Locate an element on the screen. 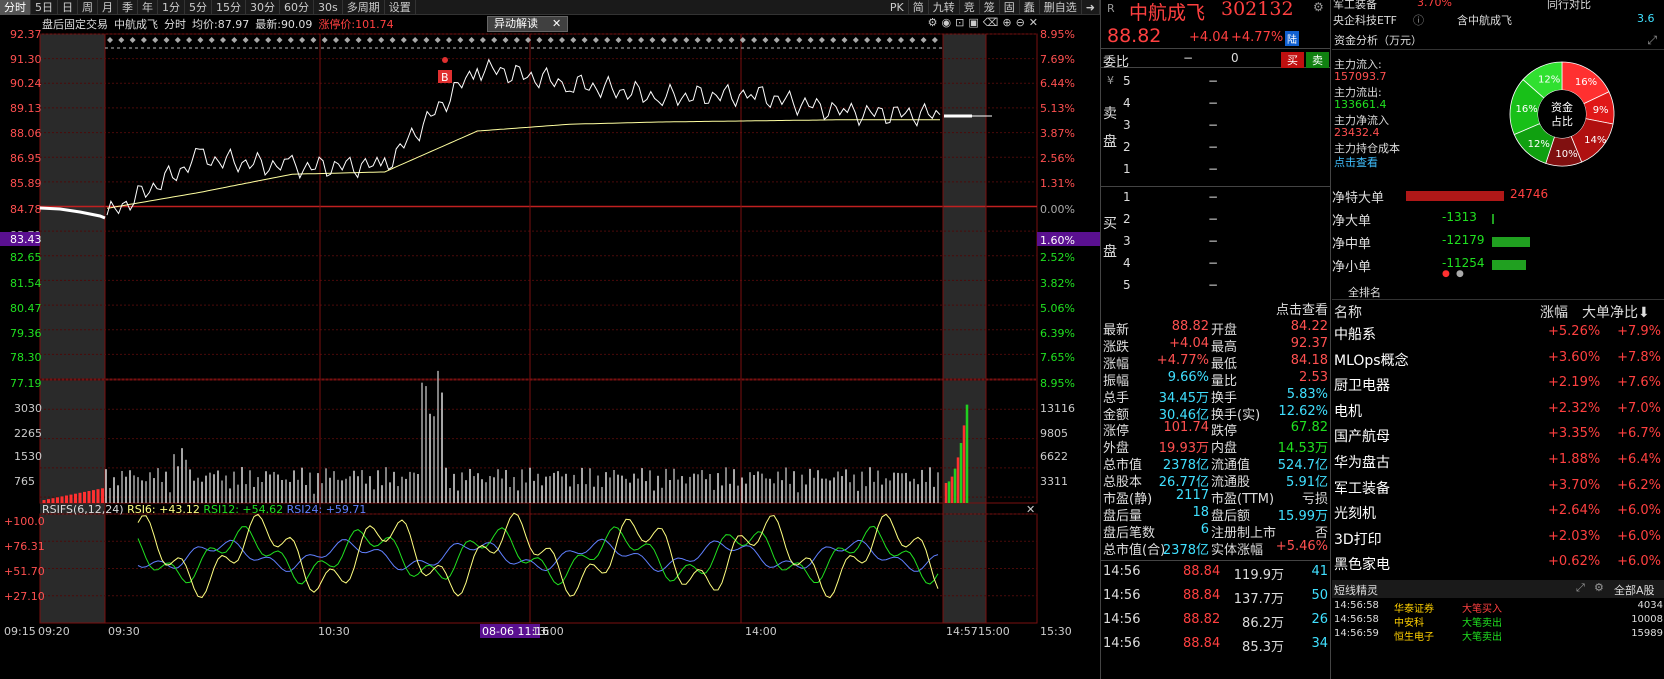 This screenshot has height=679, width=1664. price-tick-label: 77.19 is located at coordinates (26, 383).